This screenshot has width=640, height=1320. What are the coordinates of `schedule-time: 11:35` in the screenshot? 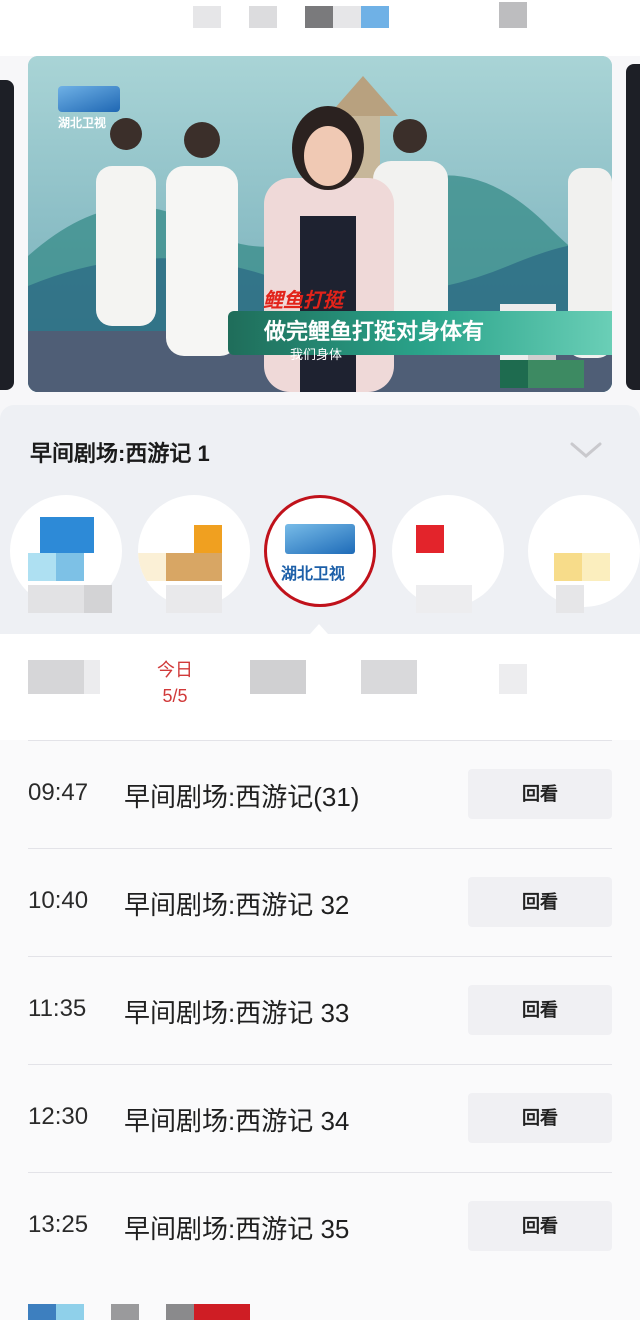 It's located at (57, 1008).